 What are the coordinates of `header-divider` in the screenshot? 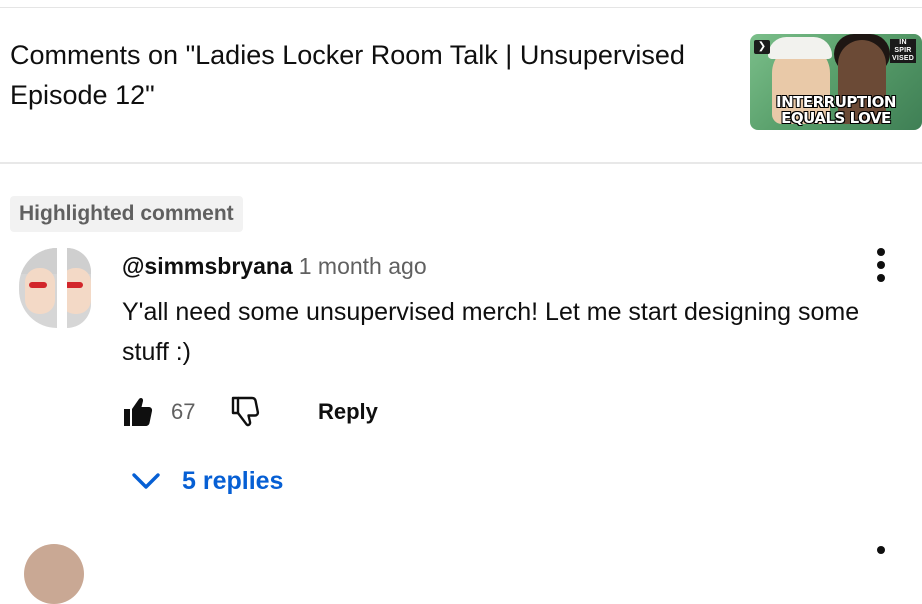 It's located at (461, 163).